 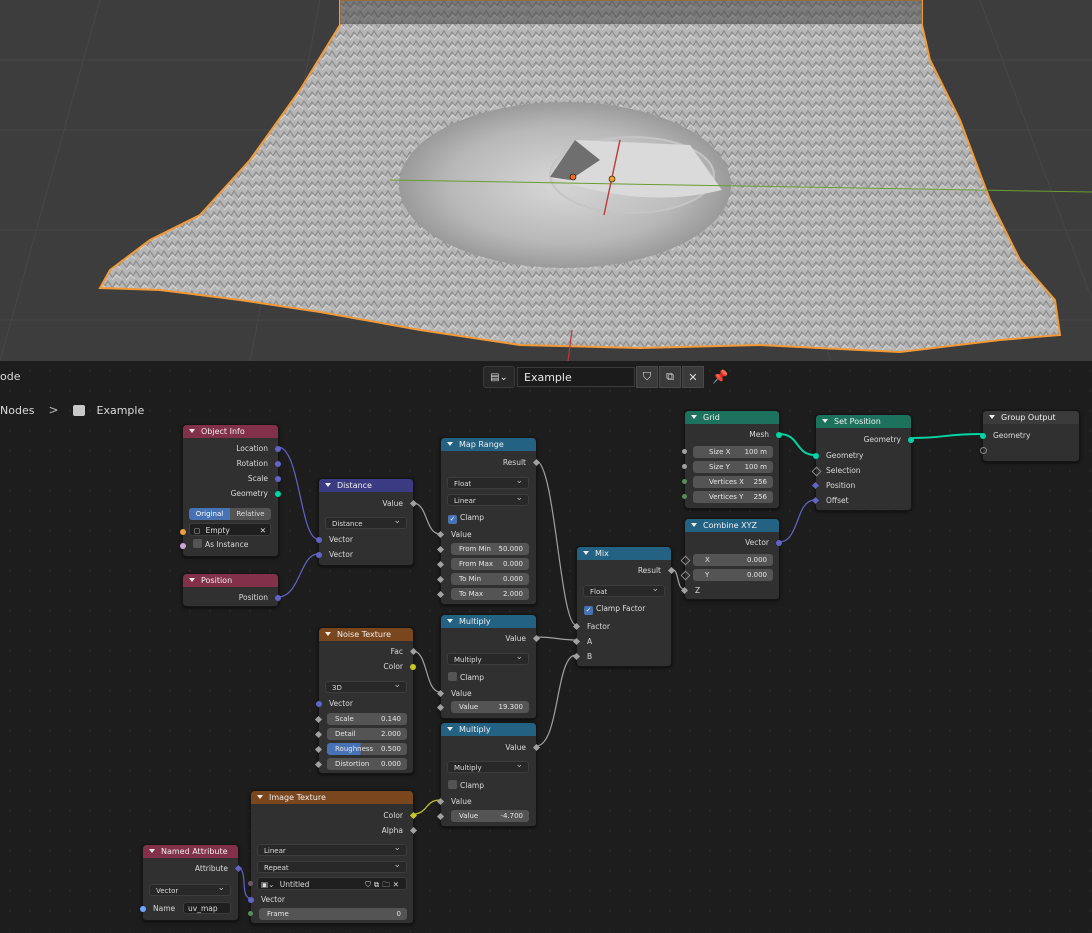 What do you see at coordinates (230, 431) in the screenshot?
I see `node-header: Object Info` at bounding box center [230, 431].